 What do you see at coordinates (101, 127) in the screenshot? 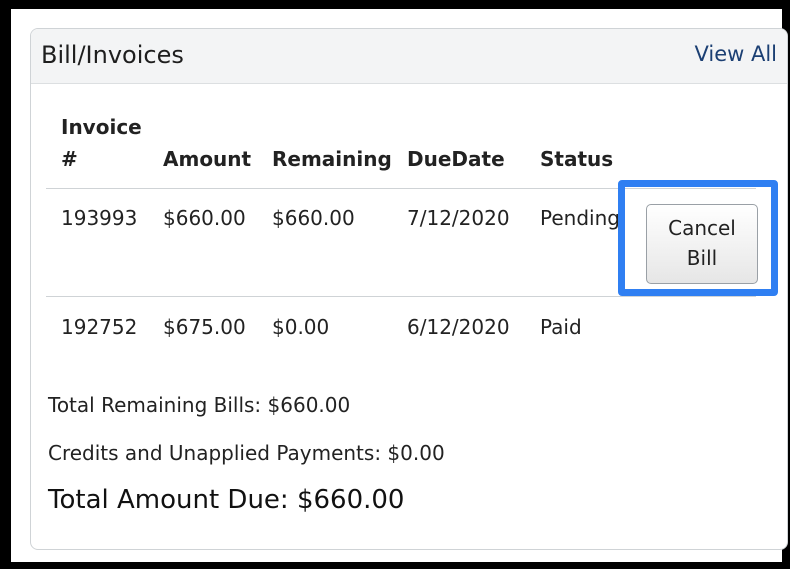
I see `column-header-invoice: Invoice` at bounding box center [101, 127].